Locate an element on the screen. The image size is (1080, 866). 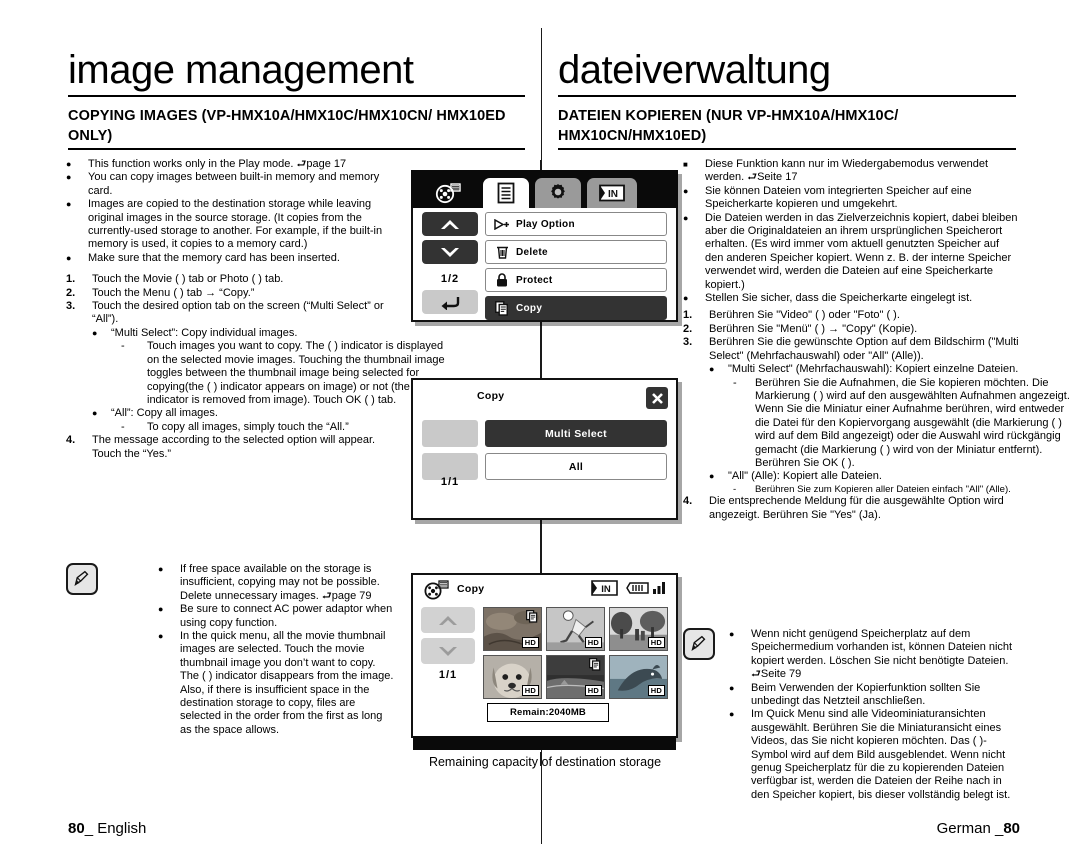
option-multi-select: Multi Select is located at coordinates (576, 433).